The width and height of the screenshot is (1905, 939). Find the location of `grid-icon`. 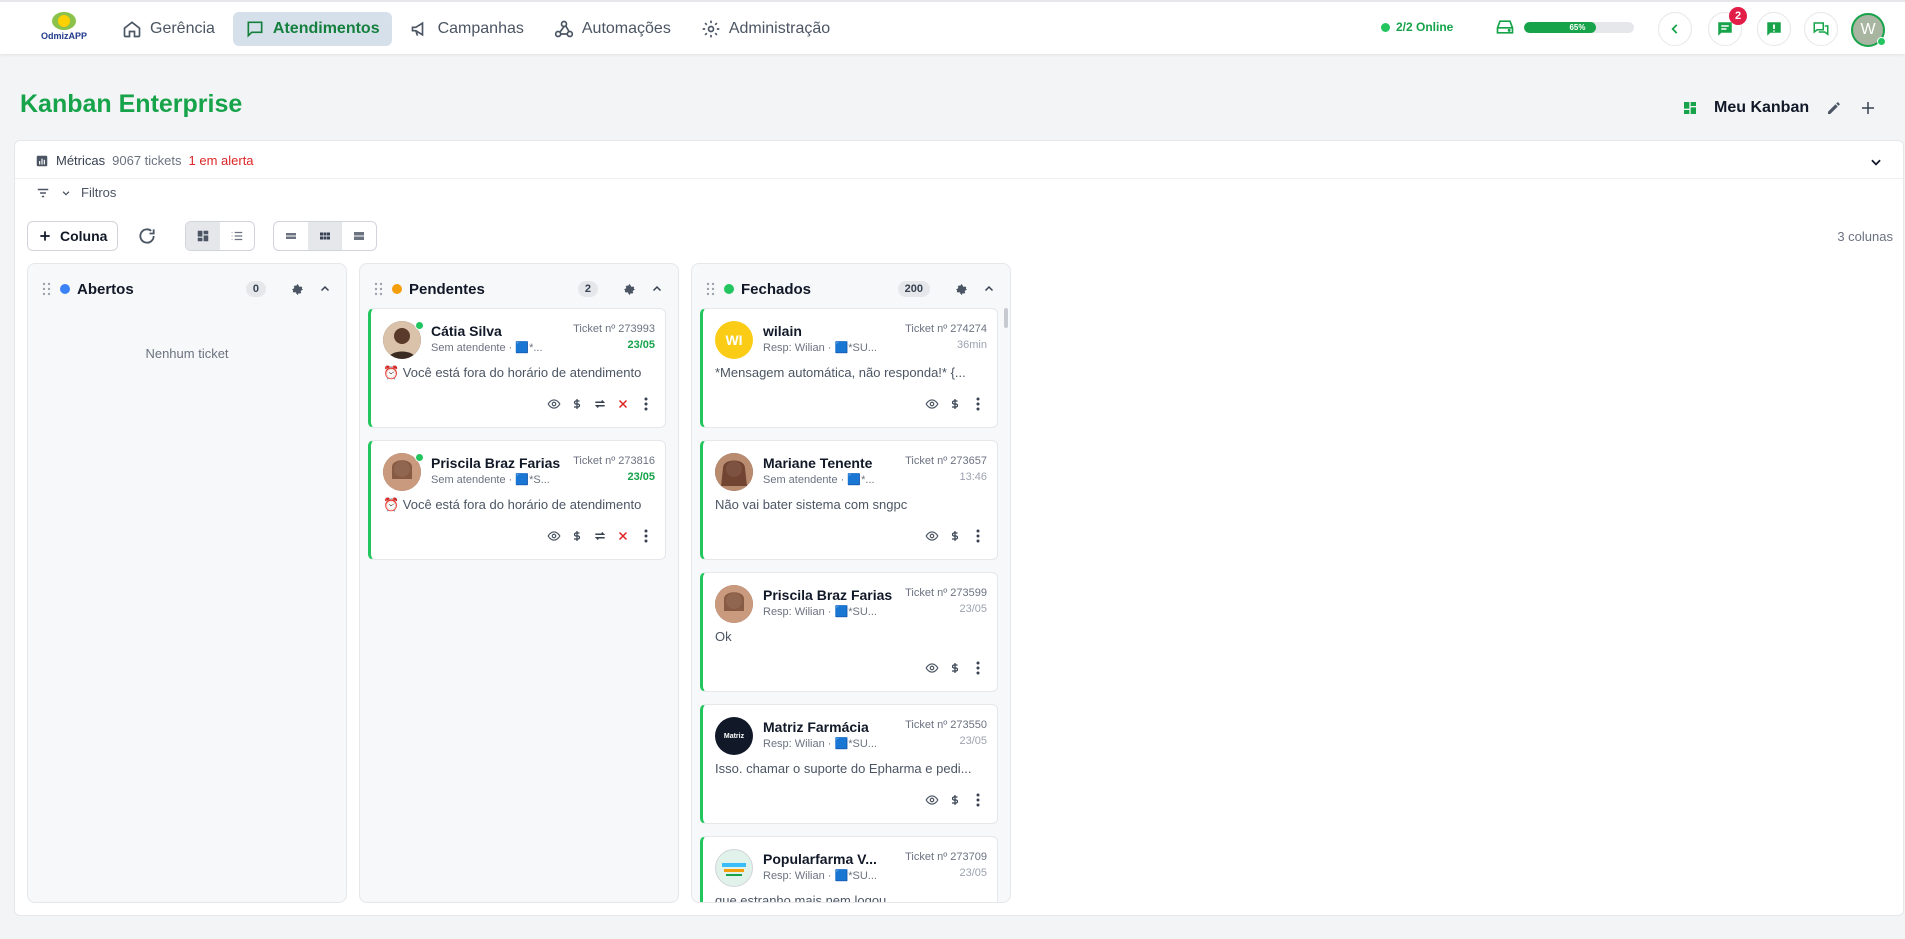

grid-icon is located at coordinates (203, 236).